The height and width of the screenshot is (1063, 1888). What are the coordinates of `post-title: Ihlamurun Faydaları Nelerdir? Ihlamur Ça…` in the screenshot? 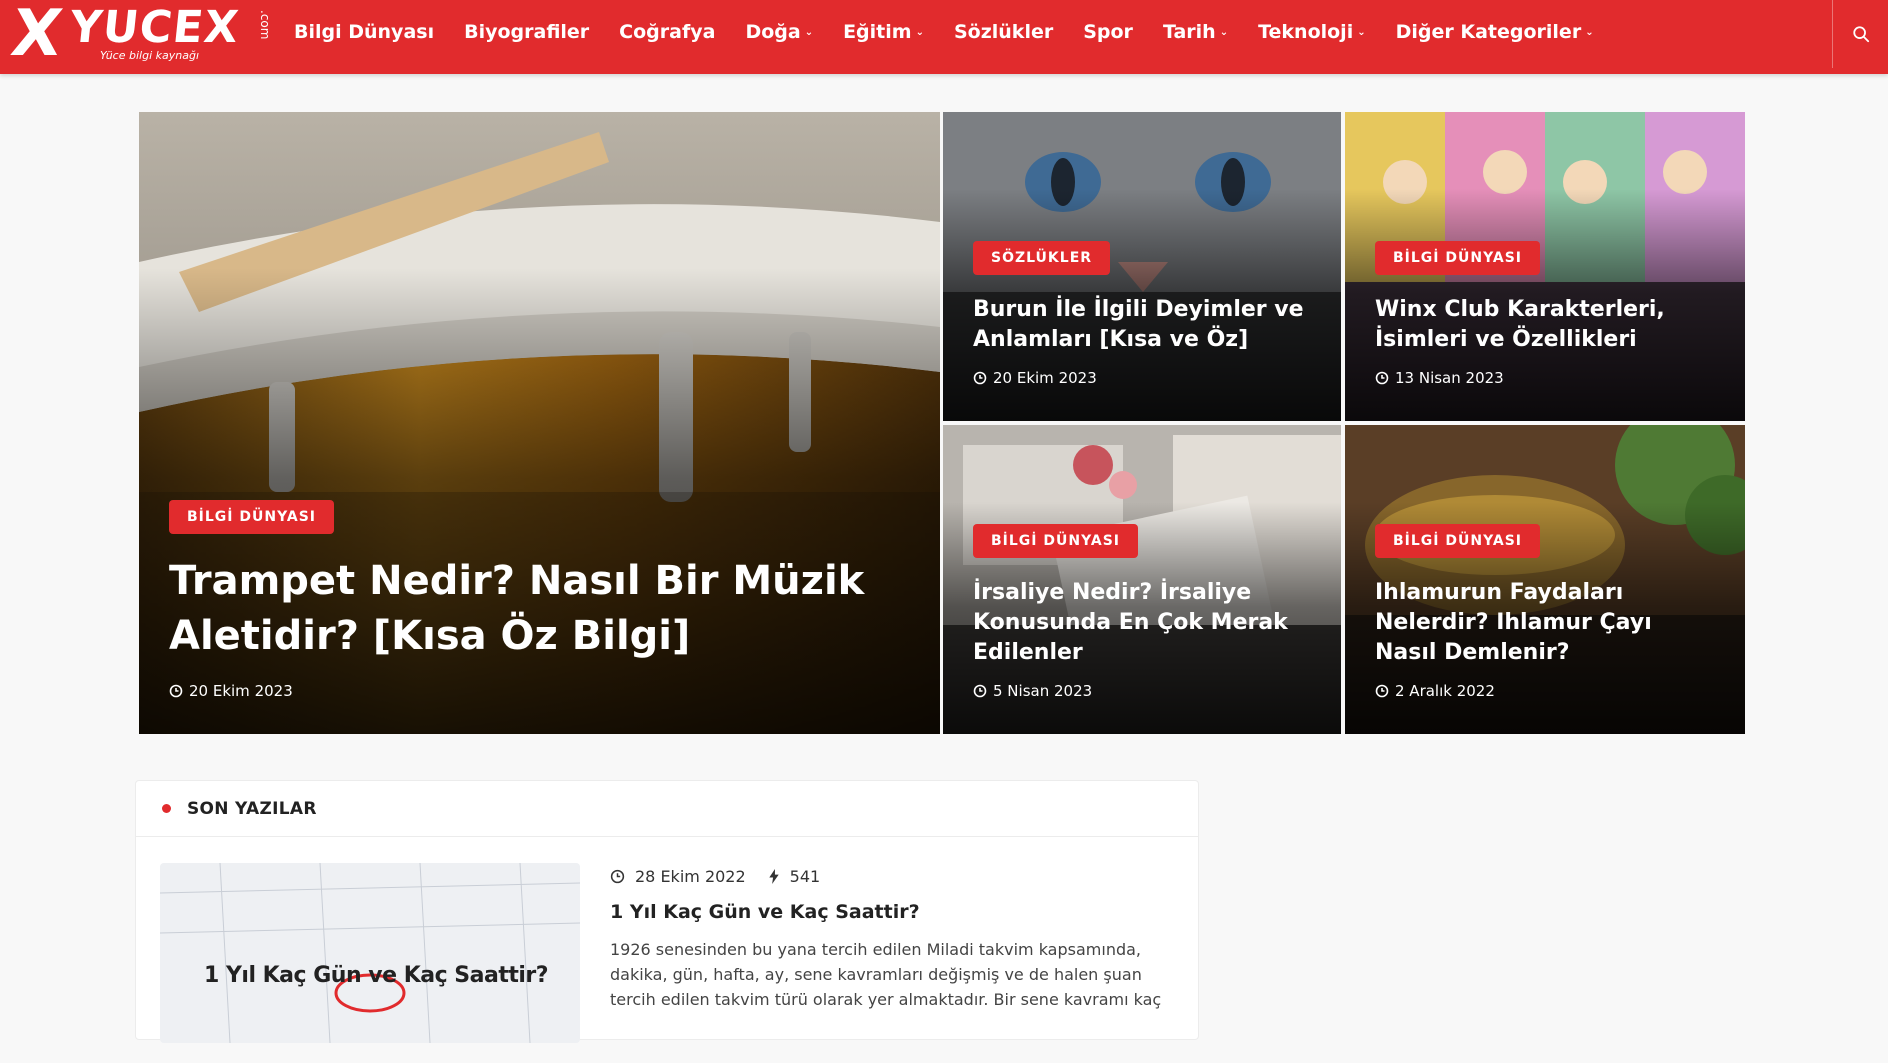 It's located at (1545, 623).